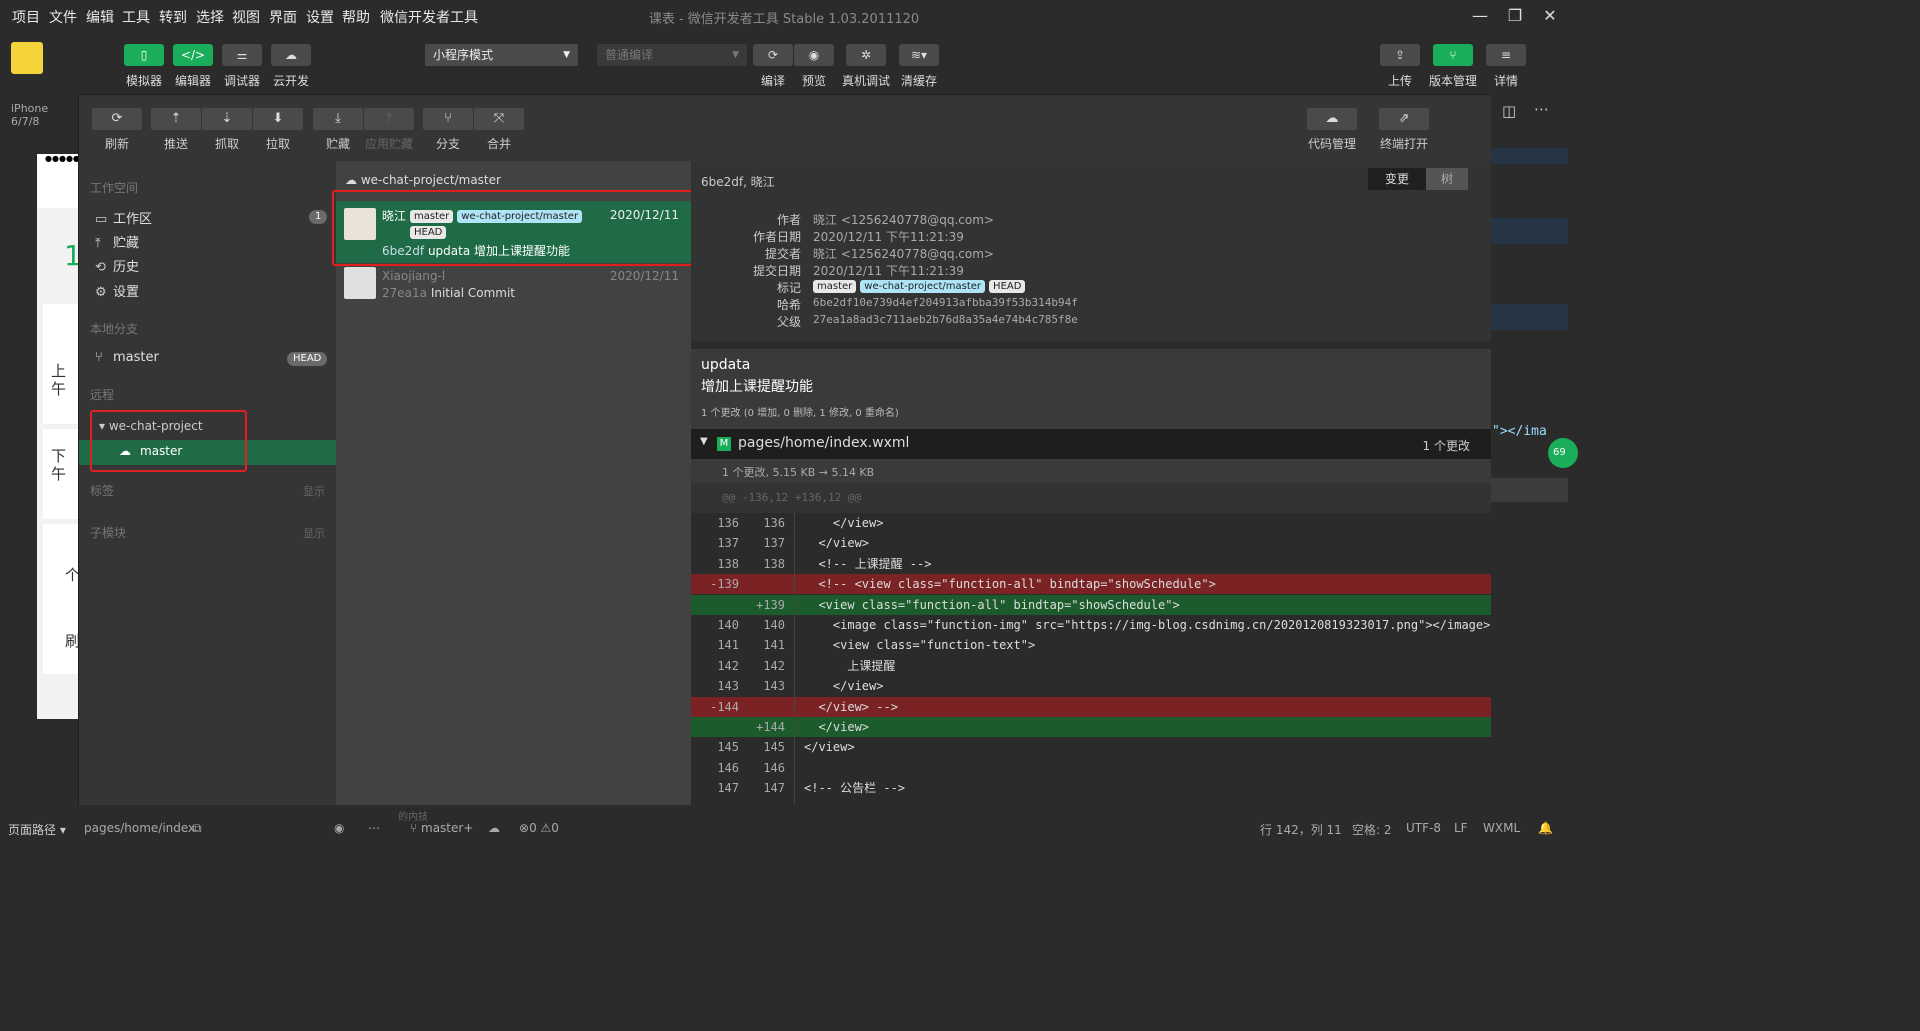  I want to click on branch-button: ⑂, so click(448, 119).